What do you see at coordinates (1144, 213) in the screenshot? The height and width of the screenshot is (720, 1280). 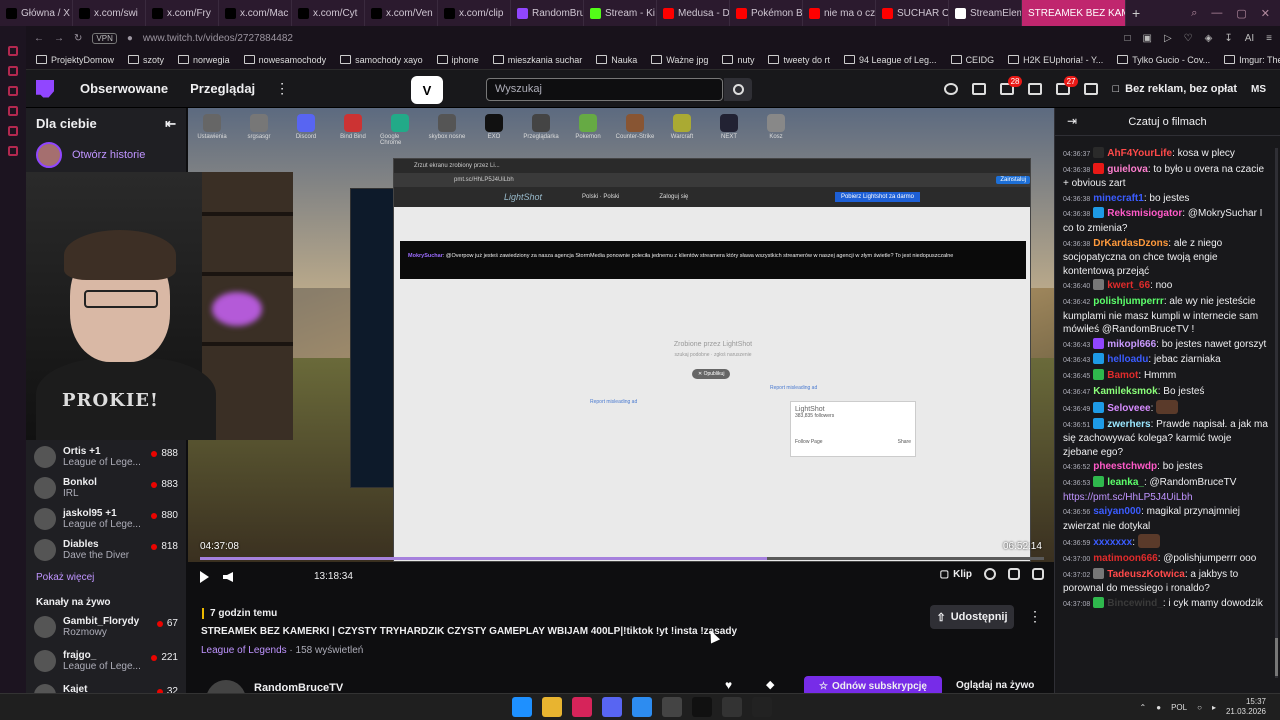 I see `chat-username: Reksmisiogator` at bounding box center [1144, 213].